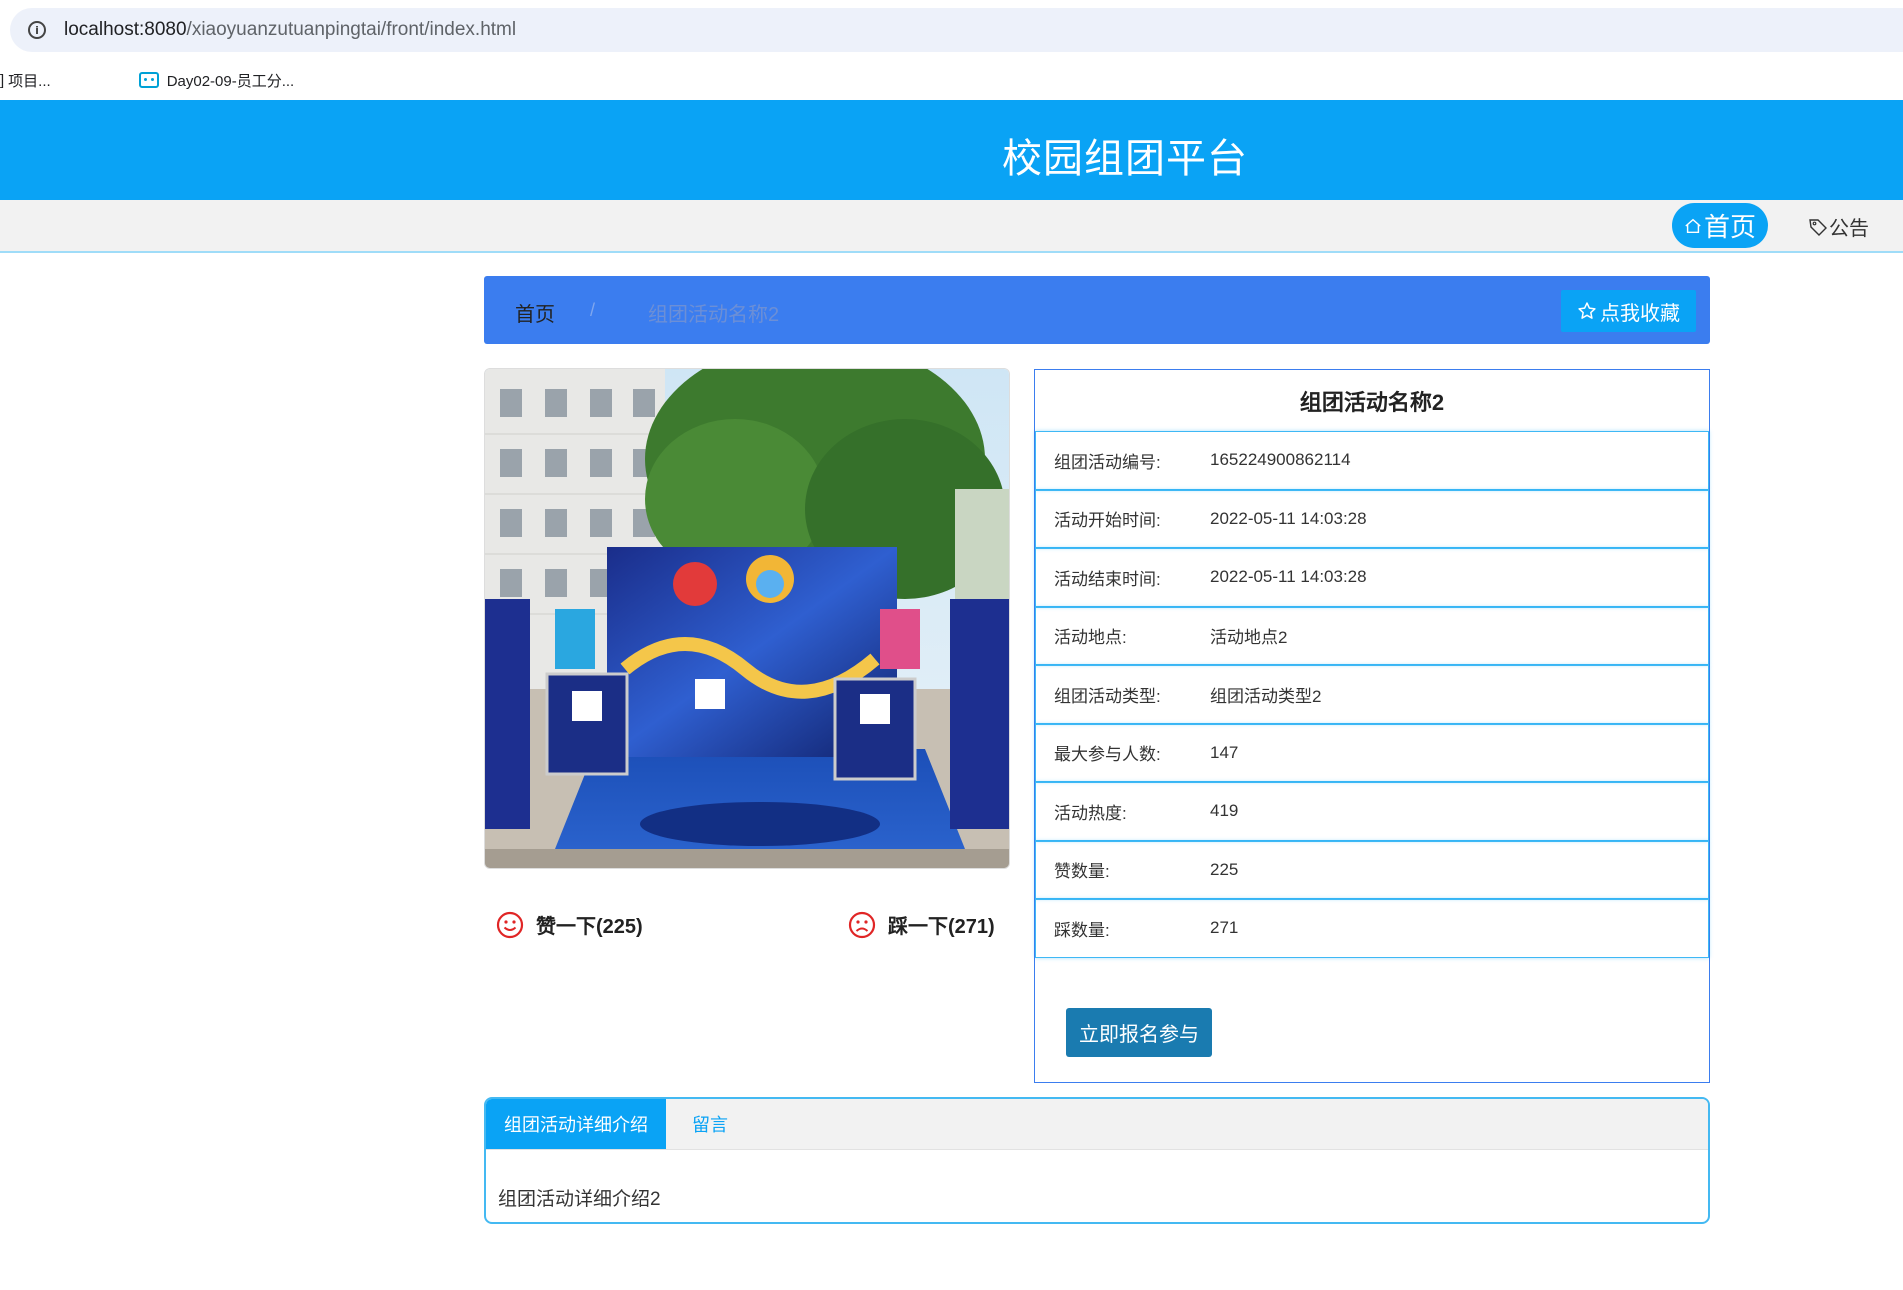 This screenshot has height=1290, width=1903. What do you see at coordinates (1266, 696) in the screenshot?
I see `detail-value: 组团活动类型2` at bounding box center [1266, 696].